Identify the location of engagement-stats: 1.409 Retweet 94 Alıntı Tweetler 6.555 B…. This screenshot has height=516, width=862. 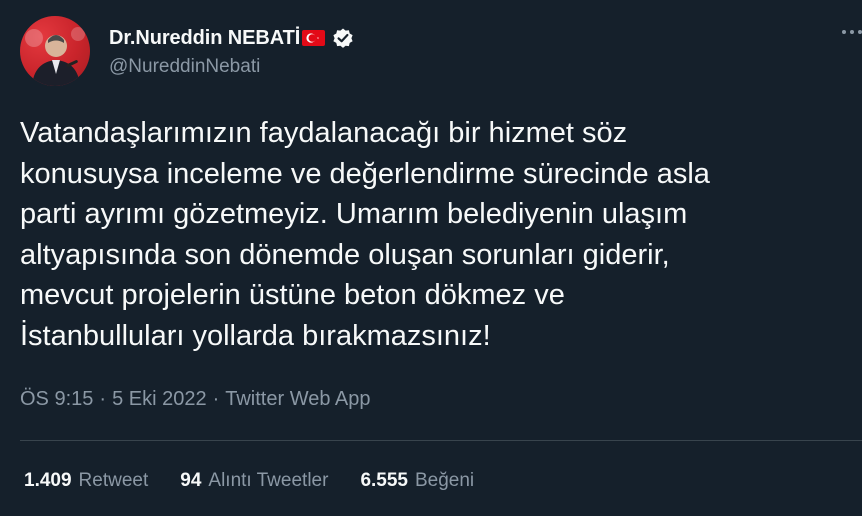
(265, 481).